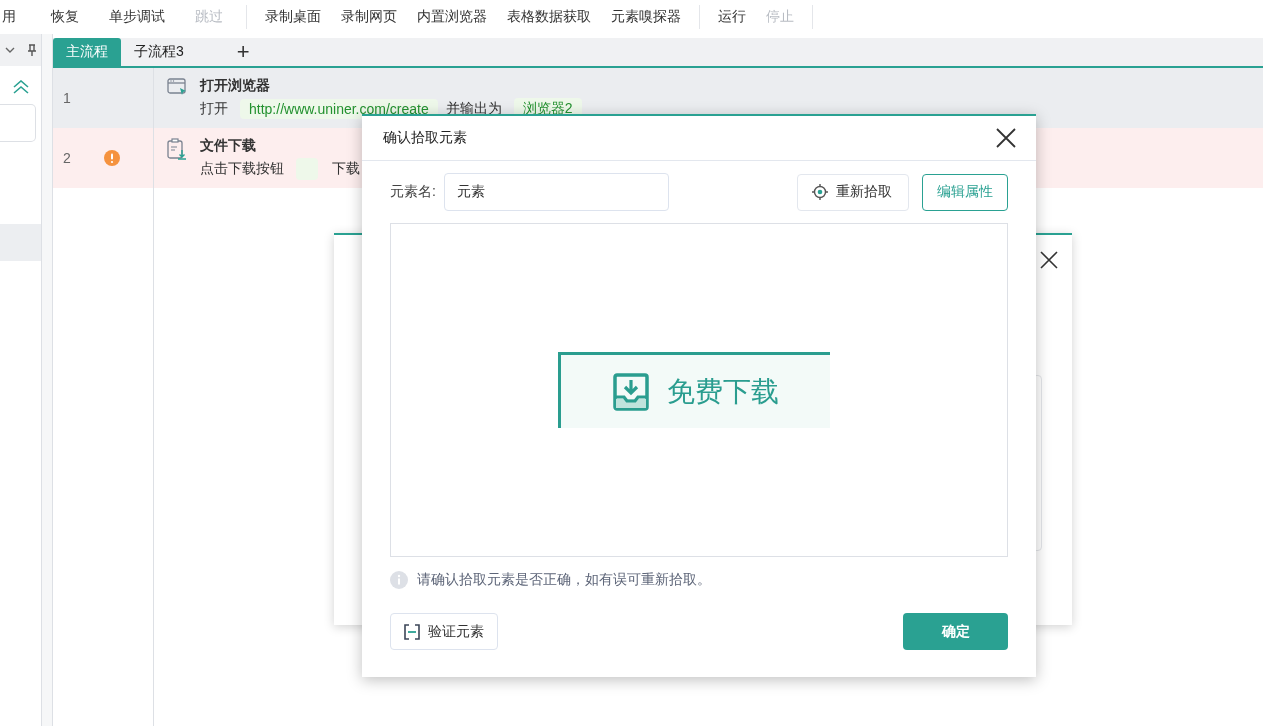 This screenshot has height=726, width=1263. What do you see at coordinates (346, 169) in the screenshot?
I see `step-text: 下载` at bounding box center [346, 169].